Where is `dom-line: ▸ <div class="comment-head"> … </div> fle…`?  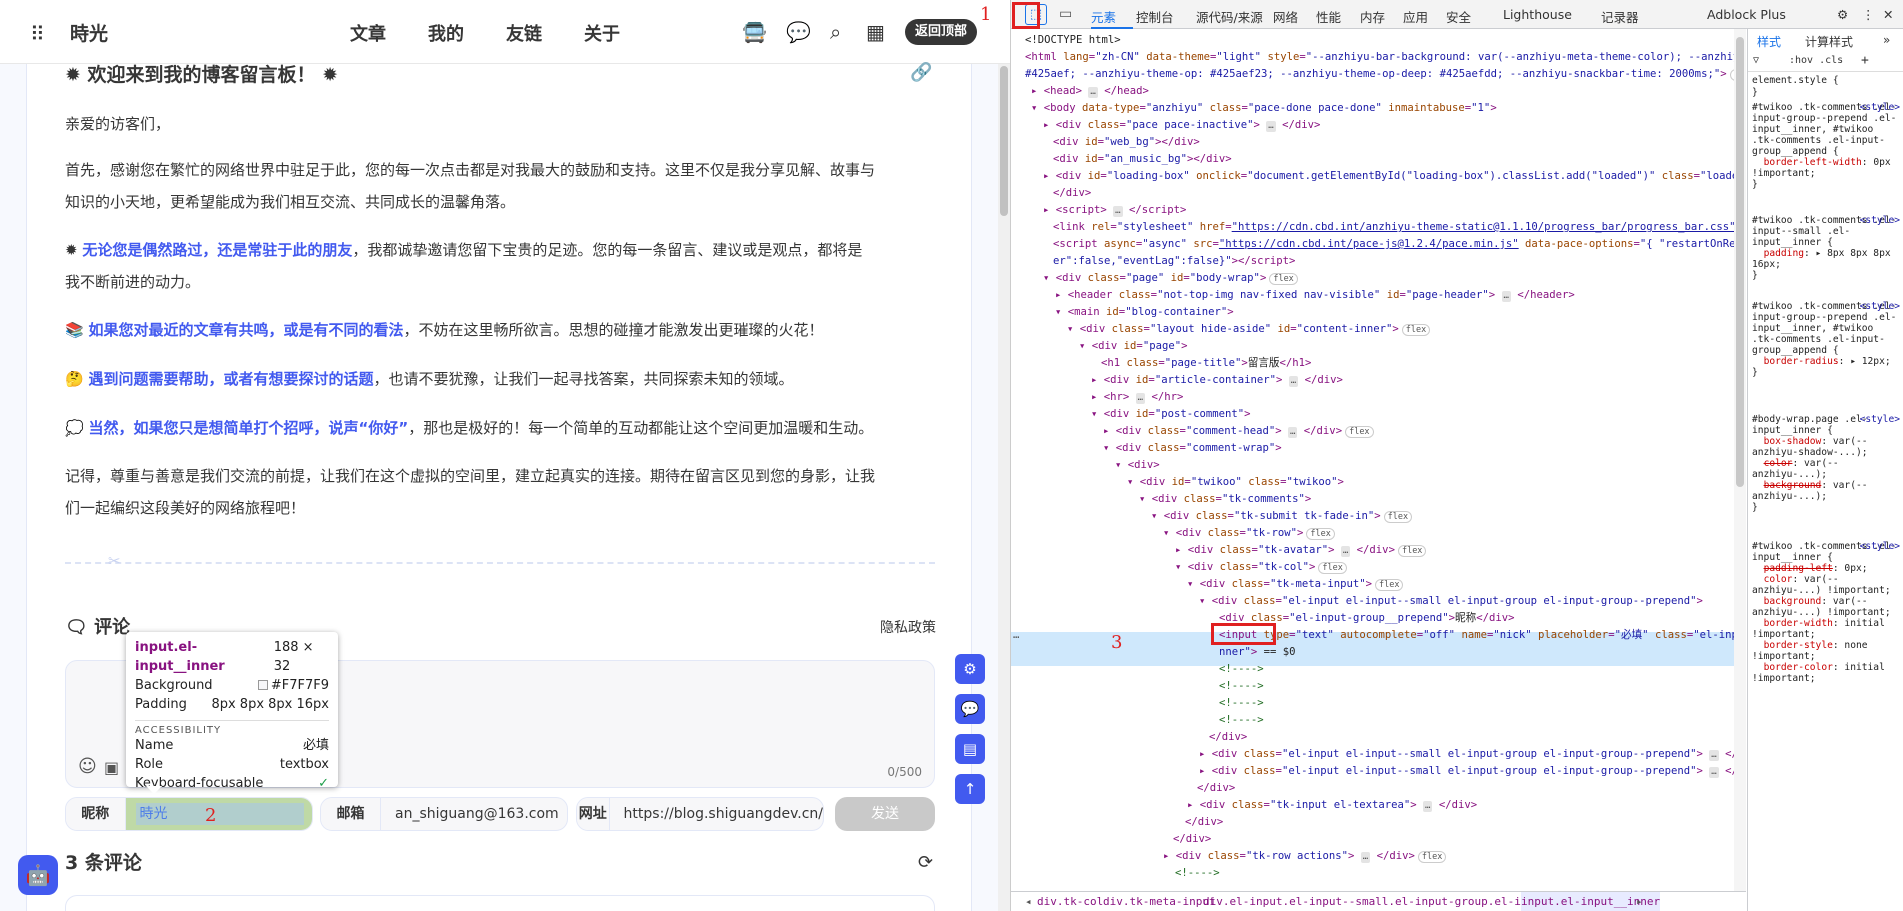 dom-line: ▸ <div class="comment-head"> … </div> fle… is located at coordinates (1238, 431).